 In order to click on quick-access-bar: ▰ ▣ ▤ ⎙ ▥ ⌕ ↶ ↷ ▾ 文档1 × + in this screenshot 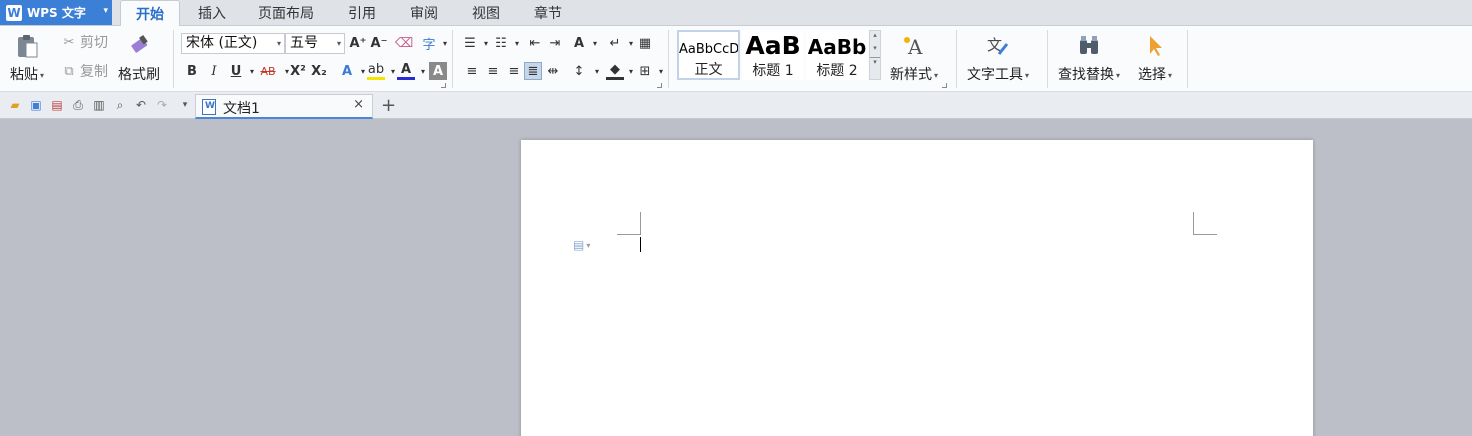, I will do `click(736, 105)`.